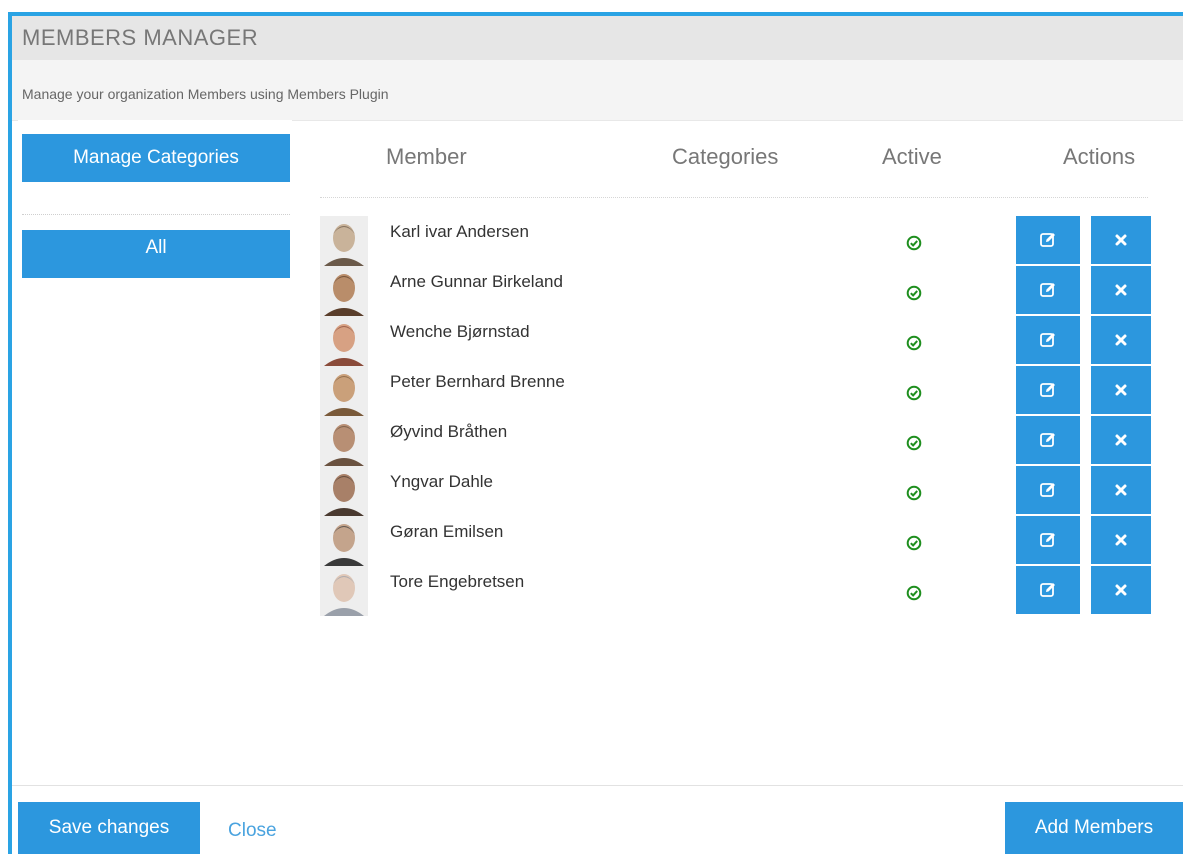 This screenshot has width=1183, height=854. Describe the element at coordinates (597, 819) in the screenshot. I see `dialog-footer: Save changes Close Add Members` at that location.